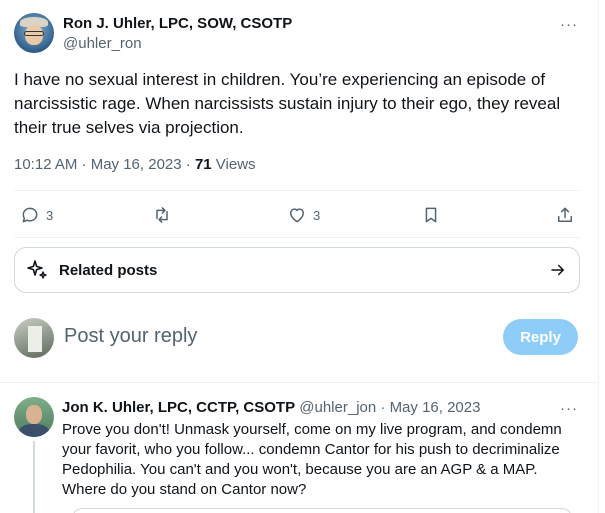 This screenshot has width=605, height=513. I want to click on retweet-action, so click(162, 215).